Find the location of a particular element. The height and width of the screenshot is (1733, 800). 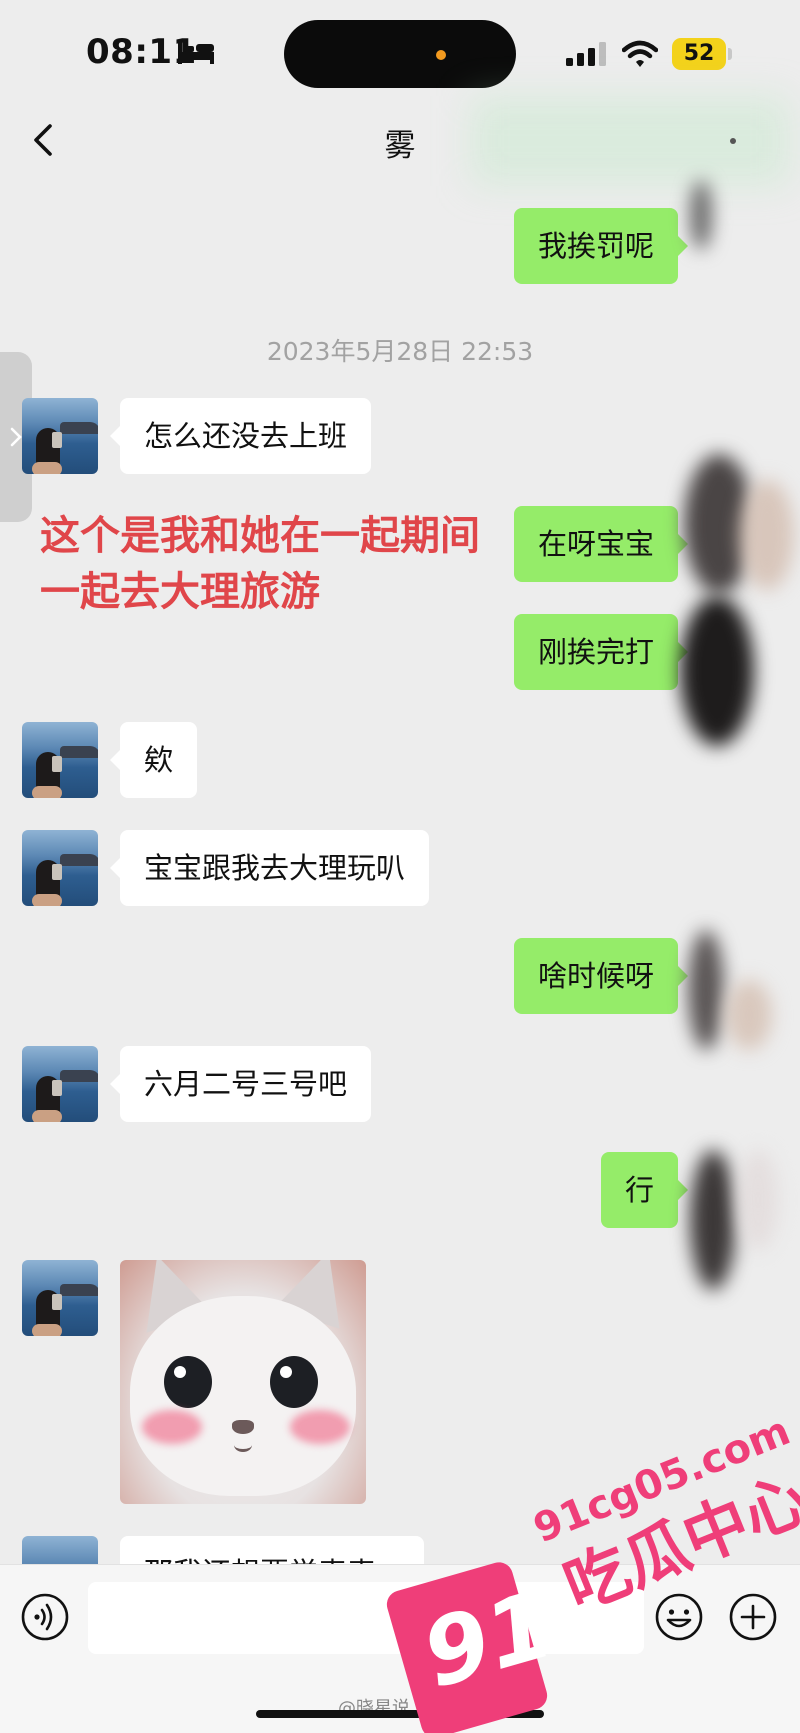

signal-icon is located at coordinates (586, 54).